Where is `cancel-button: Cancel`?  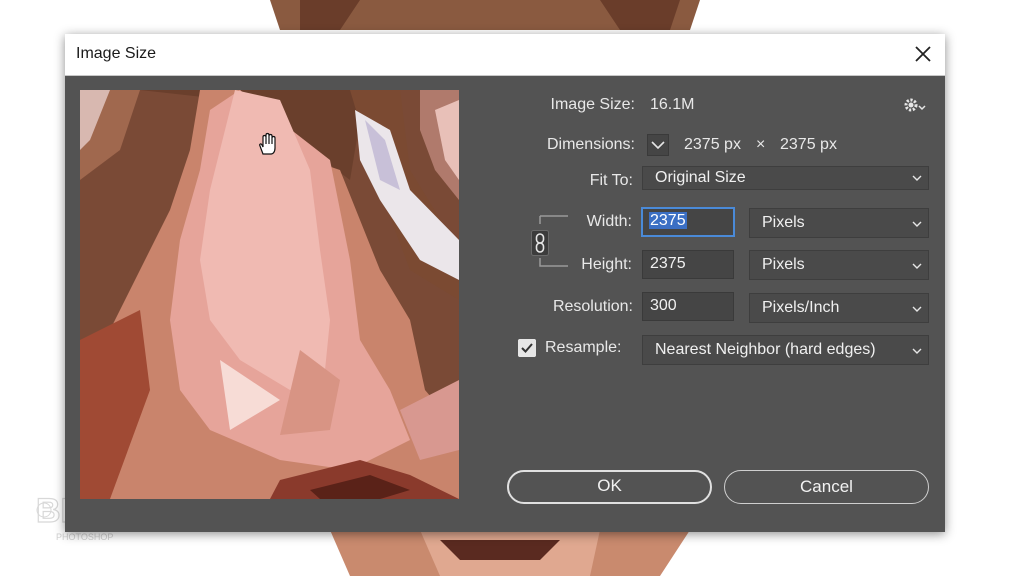 cancel-button: Cancel is located at coordinates (826, 487).